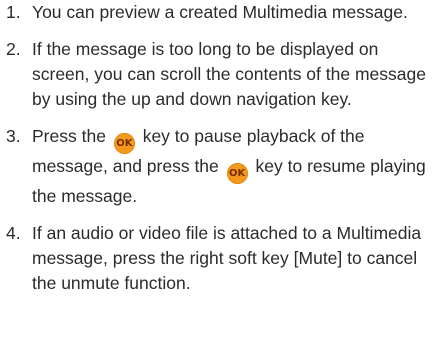 Image resolution: width=433 pixels, height=352 pixels. Describe the element at coordinates (13, 49) in the screenshot. I see `step-number: 2.` at that location.